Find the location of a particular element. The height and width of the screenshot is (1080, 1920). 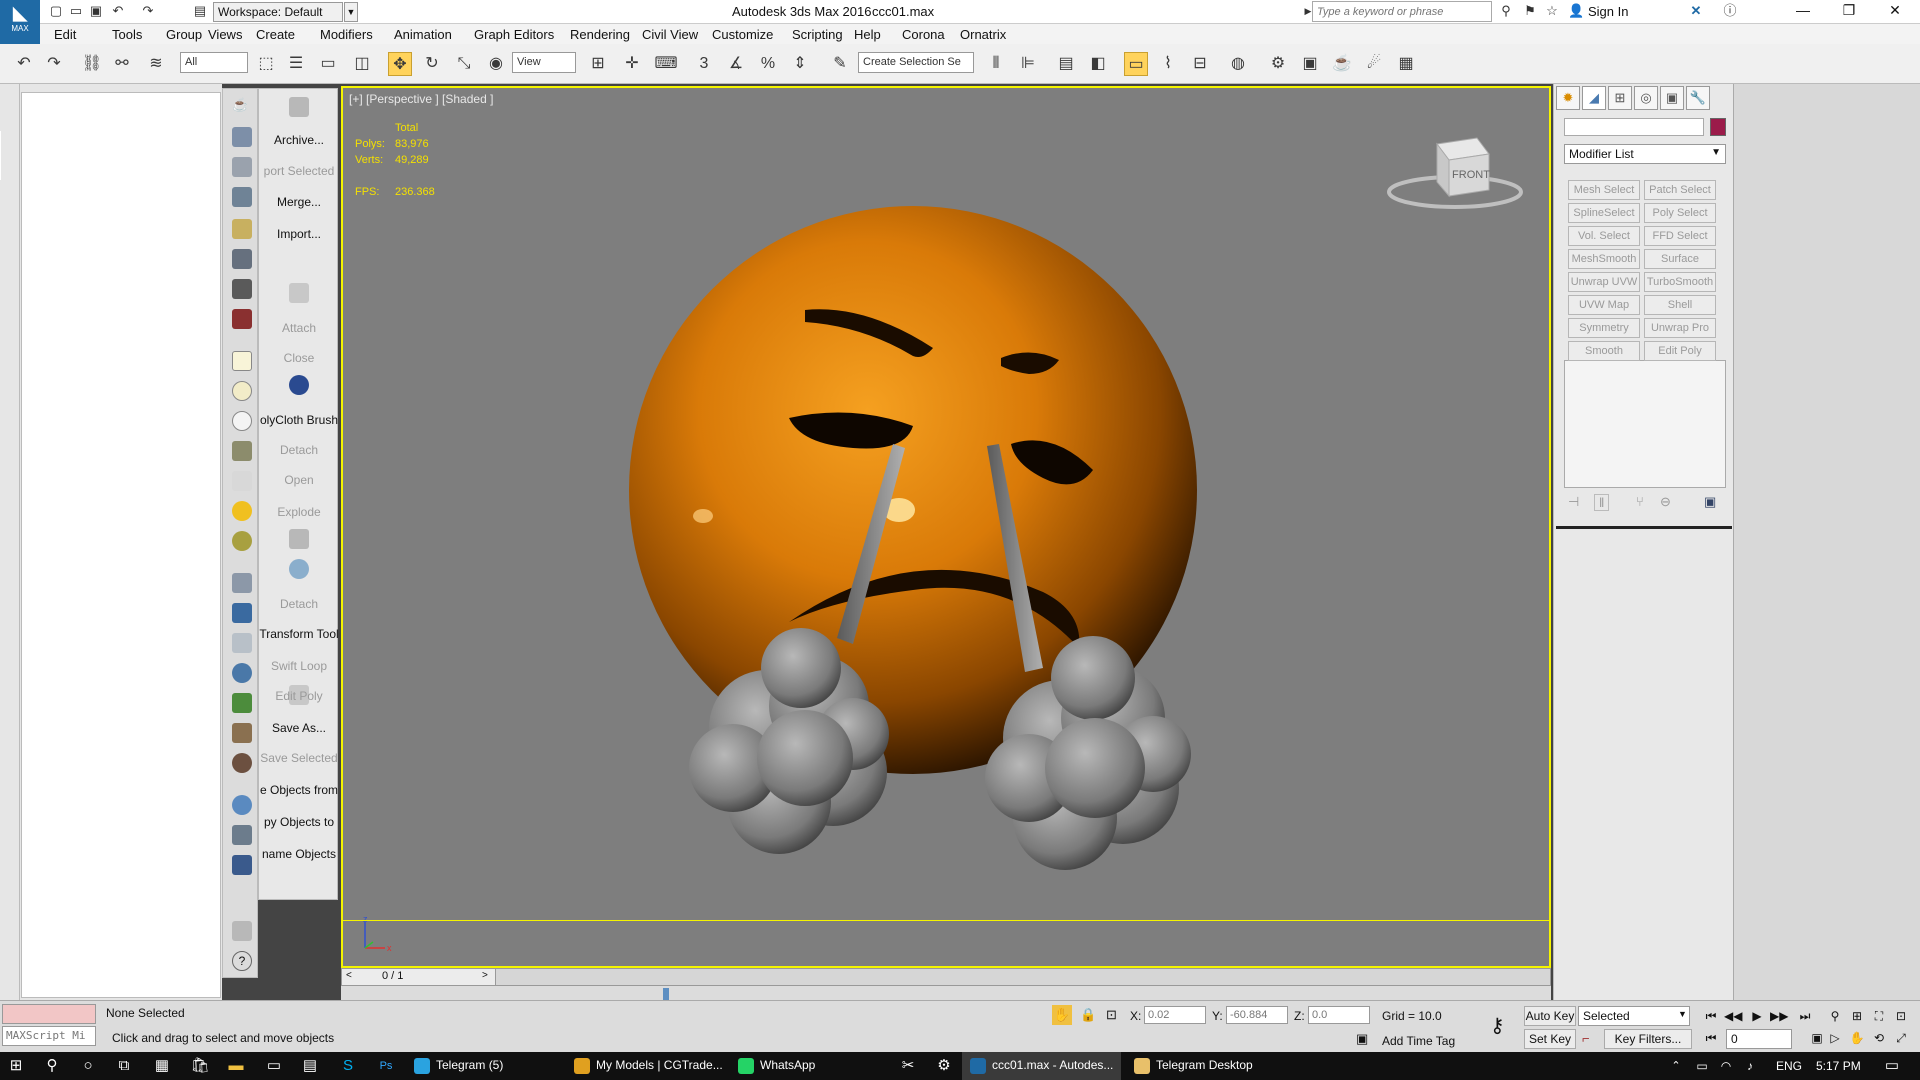

tool-item: Save Selected is located at coordinates (299, 758).